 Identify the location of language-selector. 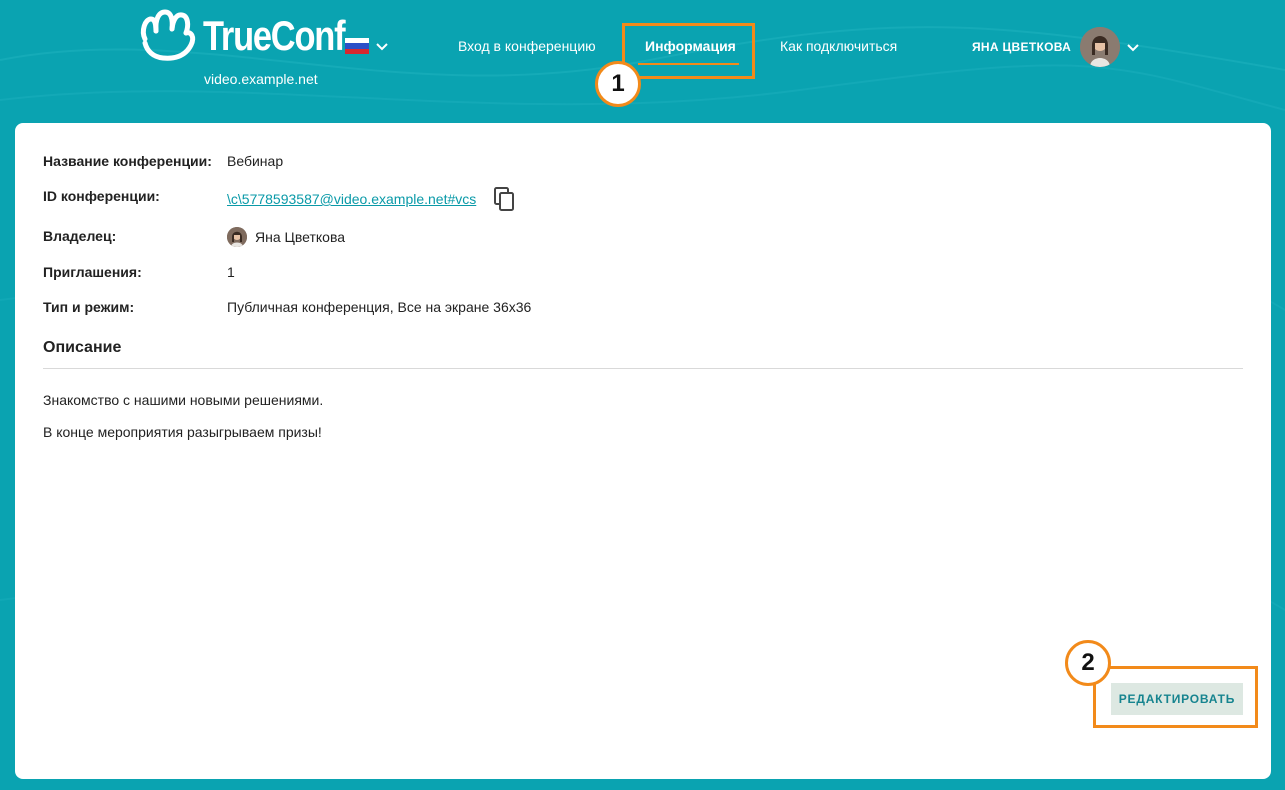
(367, 46).